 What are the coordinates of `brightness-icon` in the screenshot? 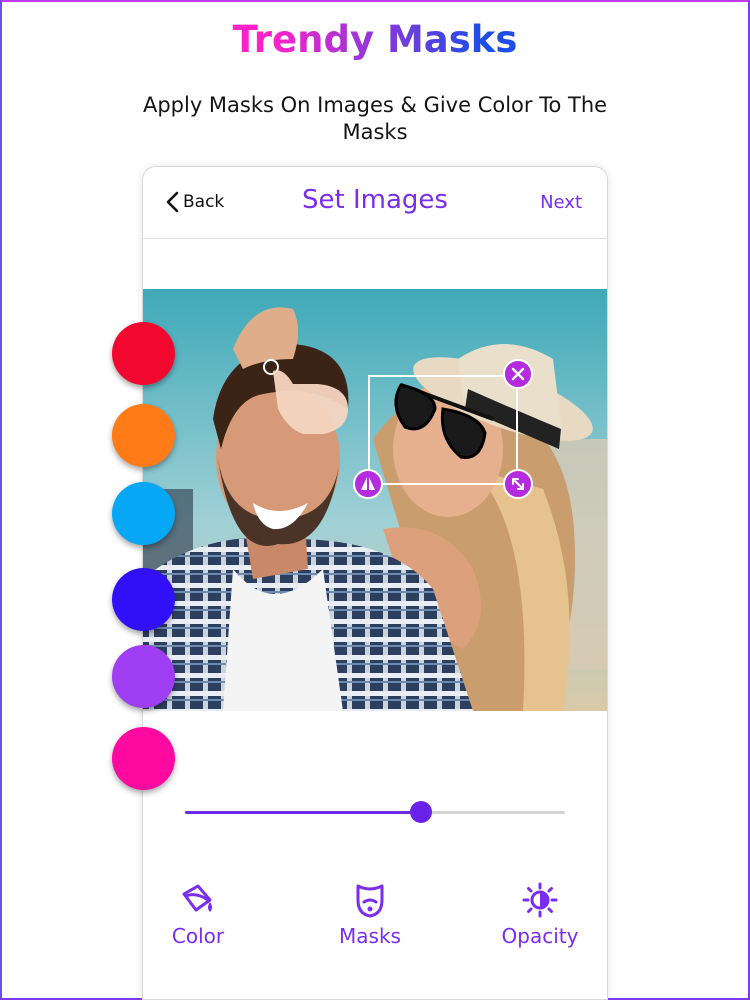 It's located at (540, 900).